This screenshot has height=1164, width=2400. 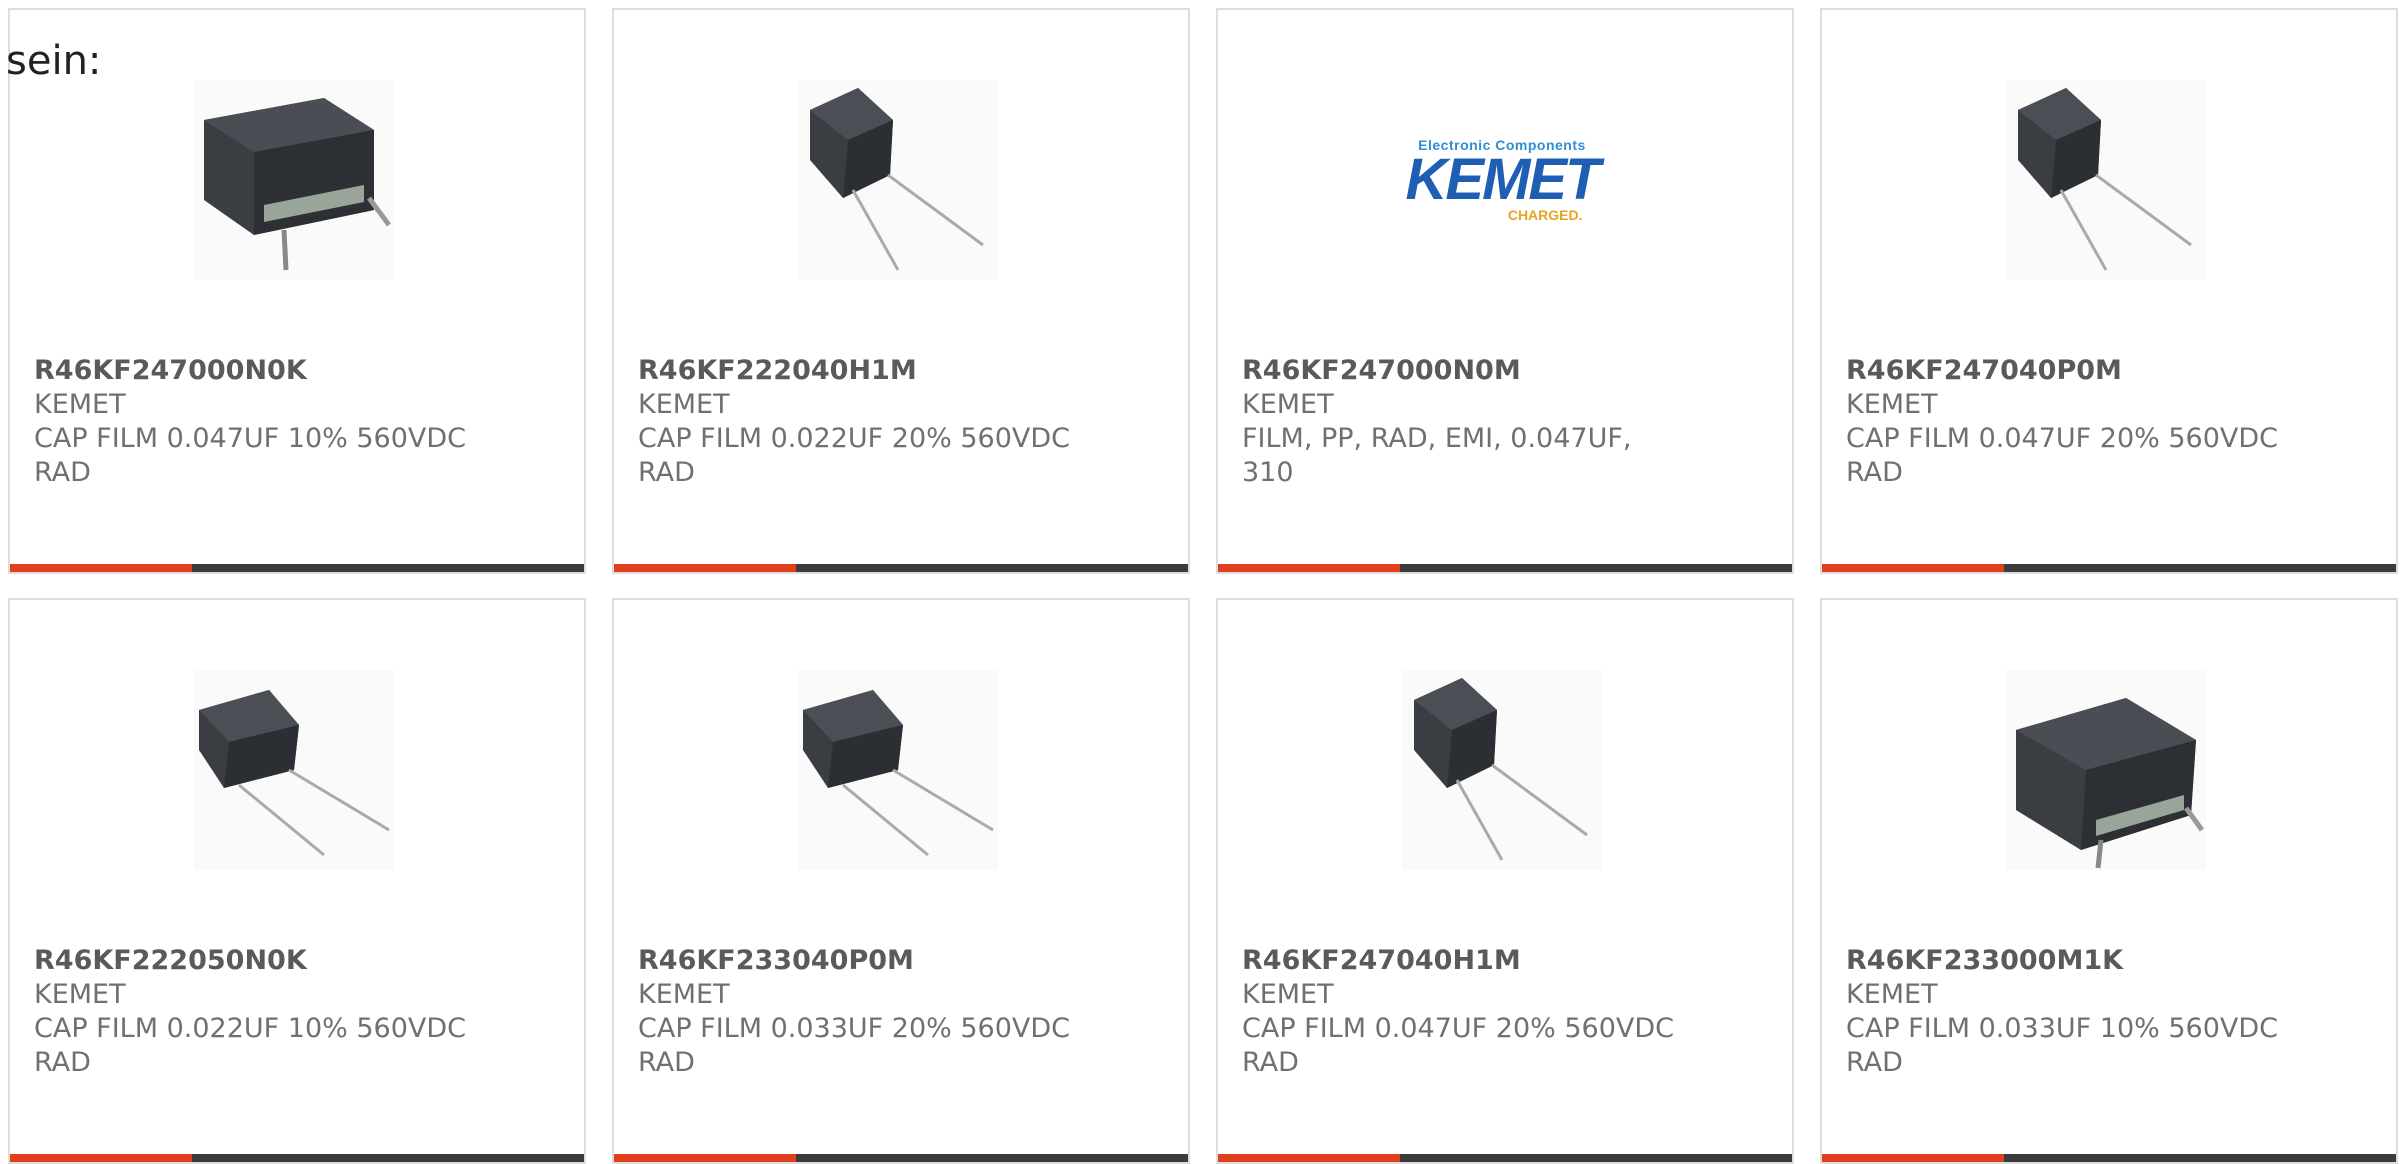 What do you see at coordinates (1268, 472) in the screenshot?
I see `description-line2: 310` at bounding box center [1268, 472].